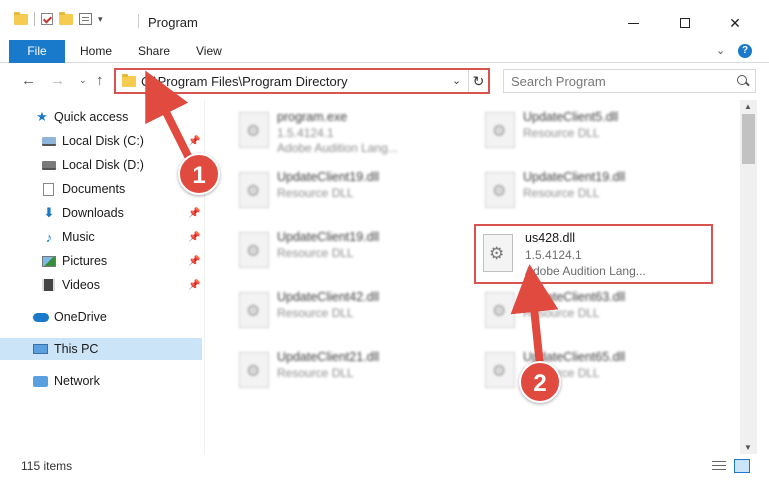 The image size is (769, 492). What do you see at coordinates (574, 177) in the screenshot?
I see `file-name: UpdateClient19.dll` at bounding box center [574, 177].